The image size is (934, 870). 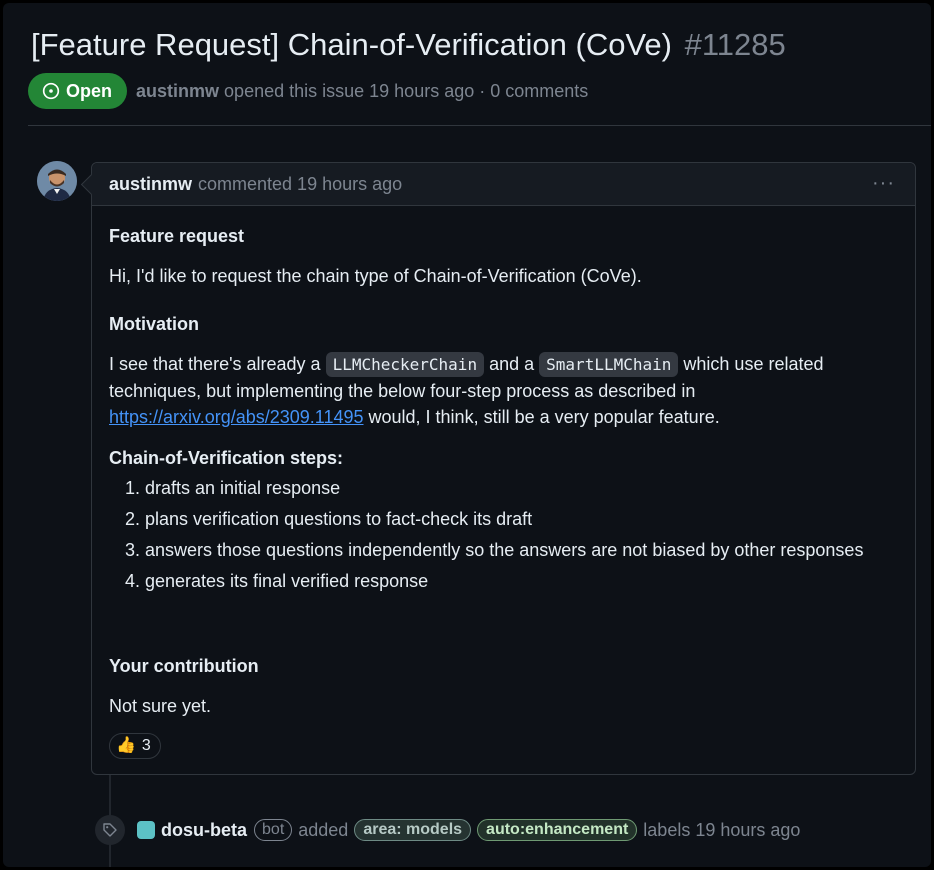 I want to click on reaction-thumbs-up-button: 👍 3, so click(x=135, y=746).